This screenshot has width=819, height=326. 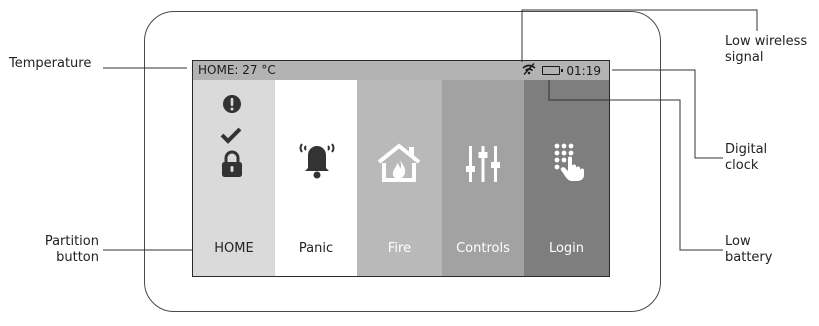 I want to click on digital-clock-leader-line, so click(x=667, y=114).